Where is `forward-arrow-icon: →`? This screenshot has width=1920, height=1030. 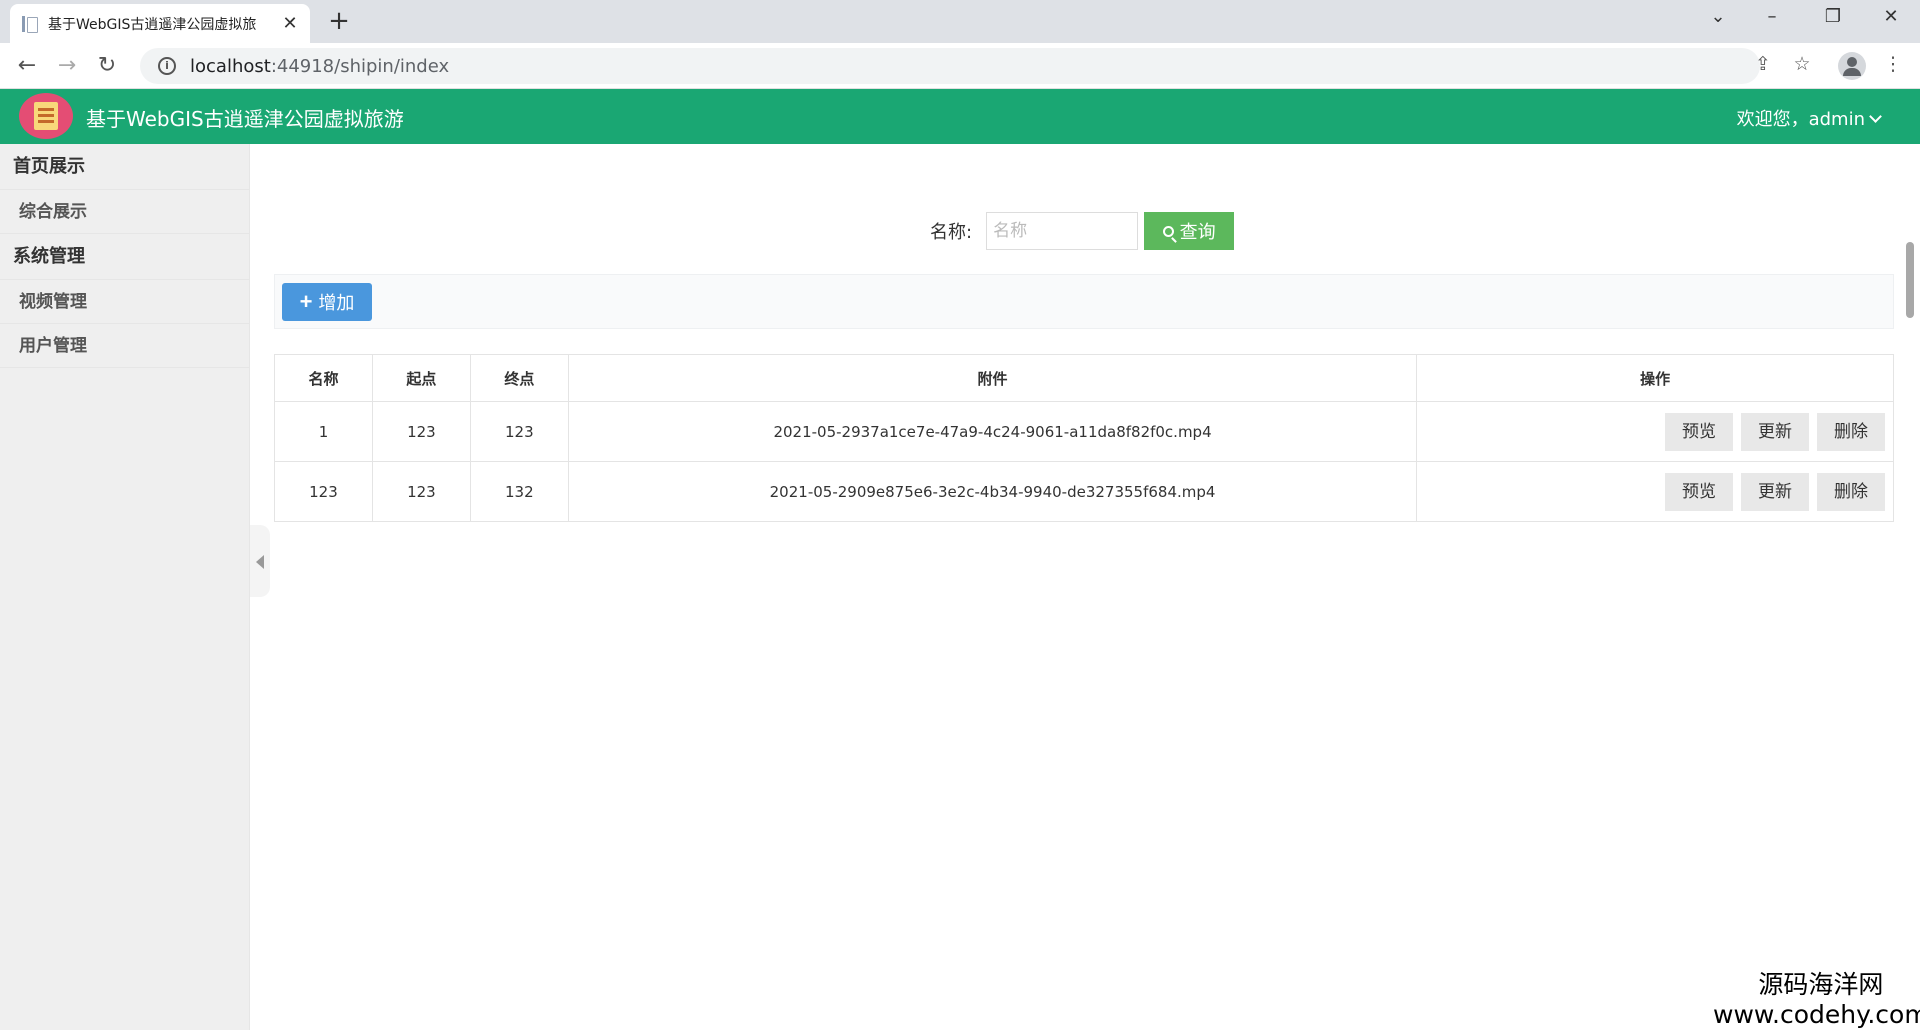 forward-arrow-icon: → is located at coordinates (67, 66).